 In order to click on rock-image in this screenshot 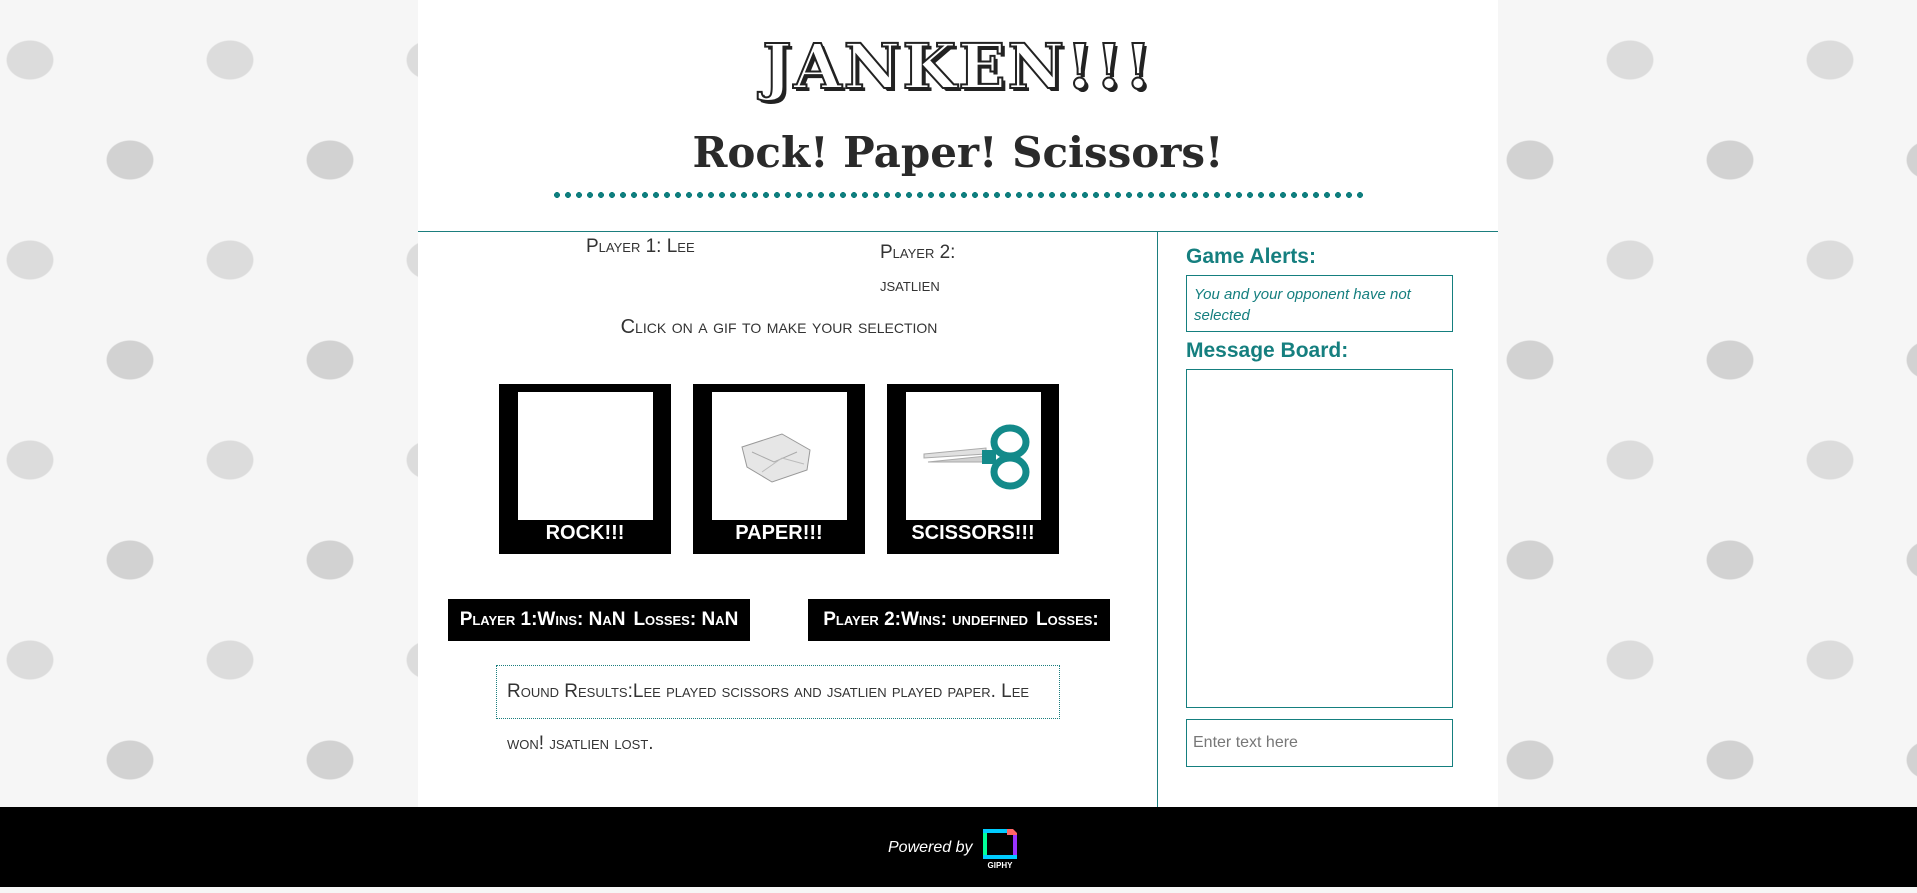, I will do `click(585, 456)`.